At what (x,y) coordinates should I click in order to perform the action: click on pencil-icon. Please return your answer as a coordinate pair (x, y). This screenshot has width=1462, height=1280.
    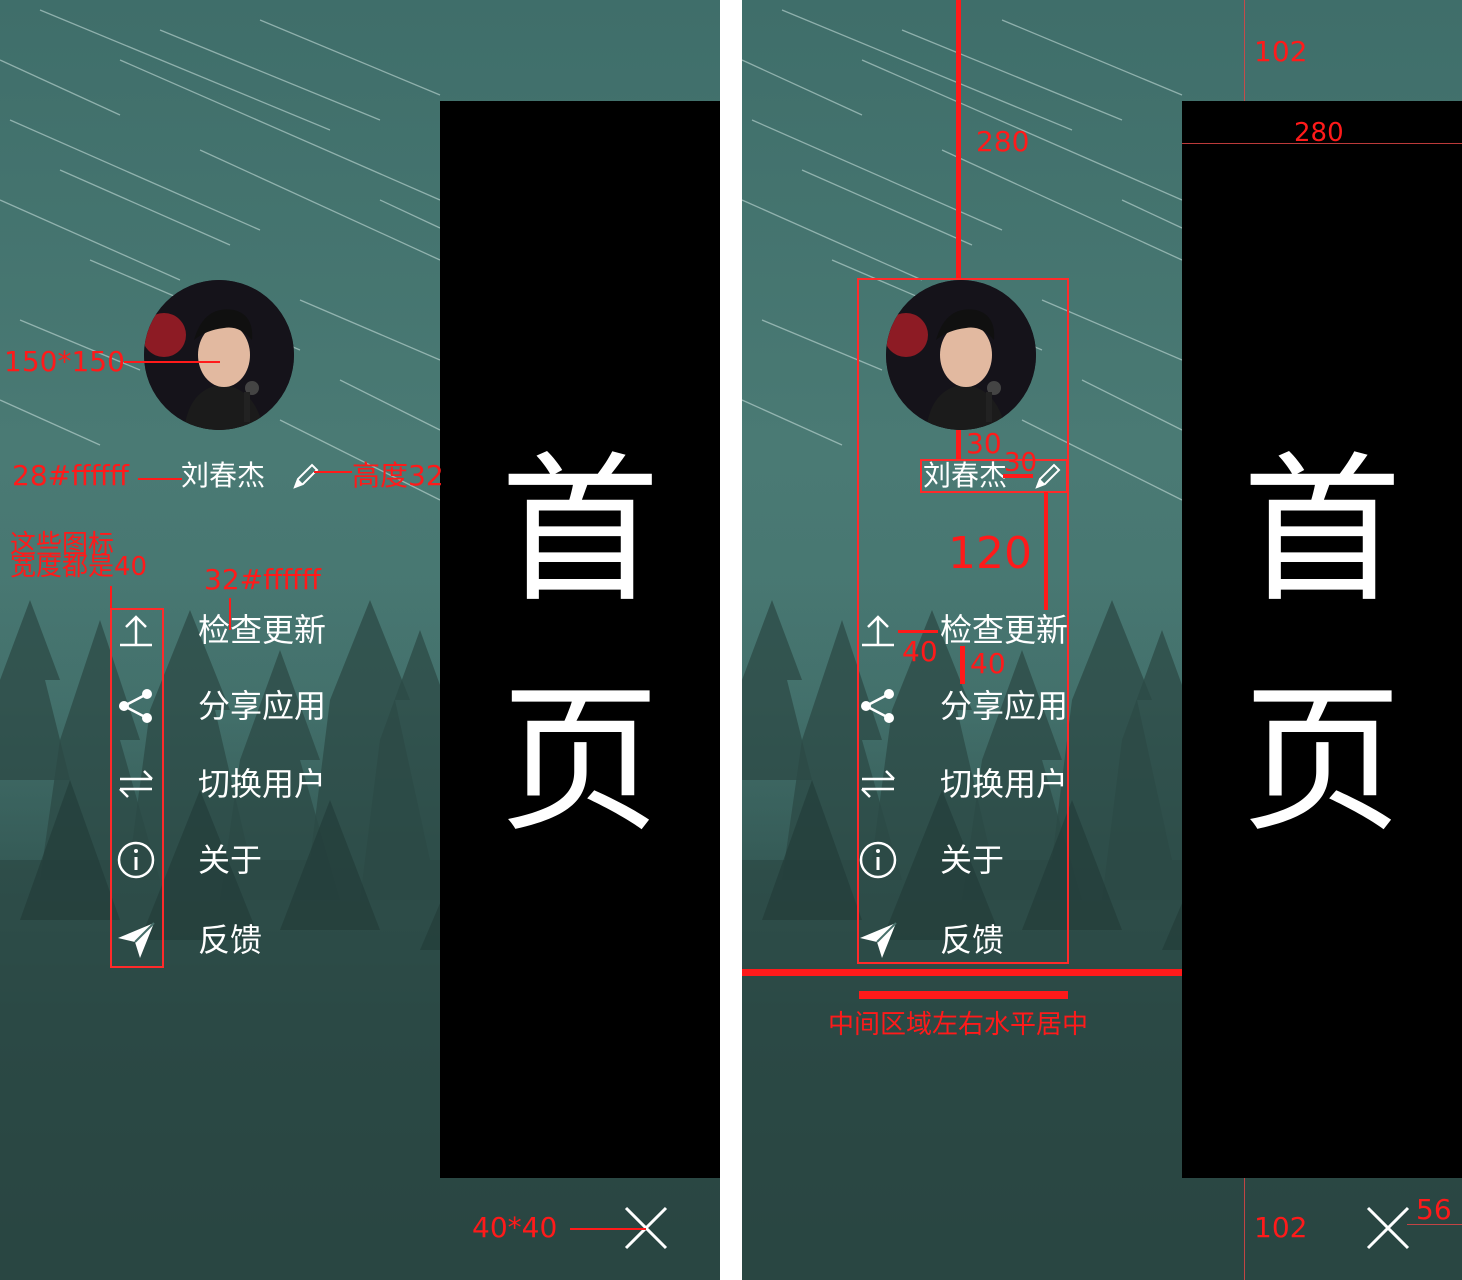
    Looking at the image, I should click on (306, 476).